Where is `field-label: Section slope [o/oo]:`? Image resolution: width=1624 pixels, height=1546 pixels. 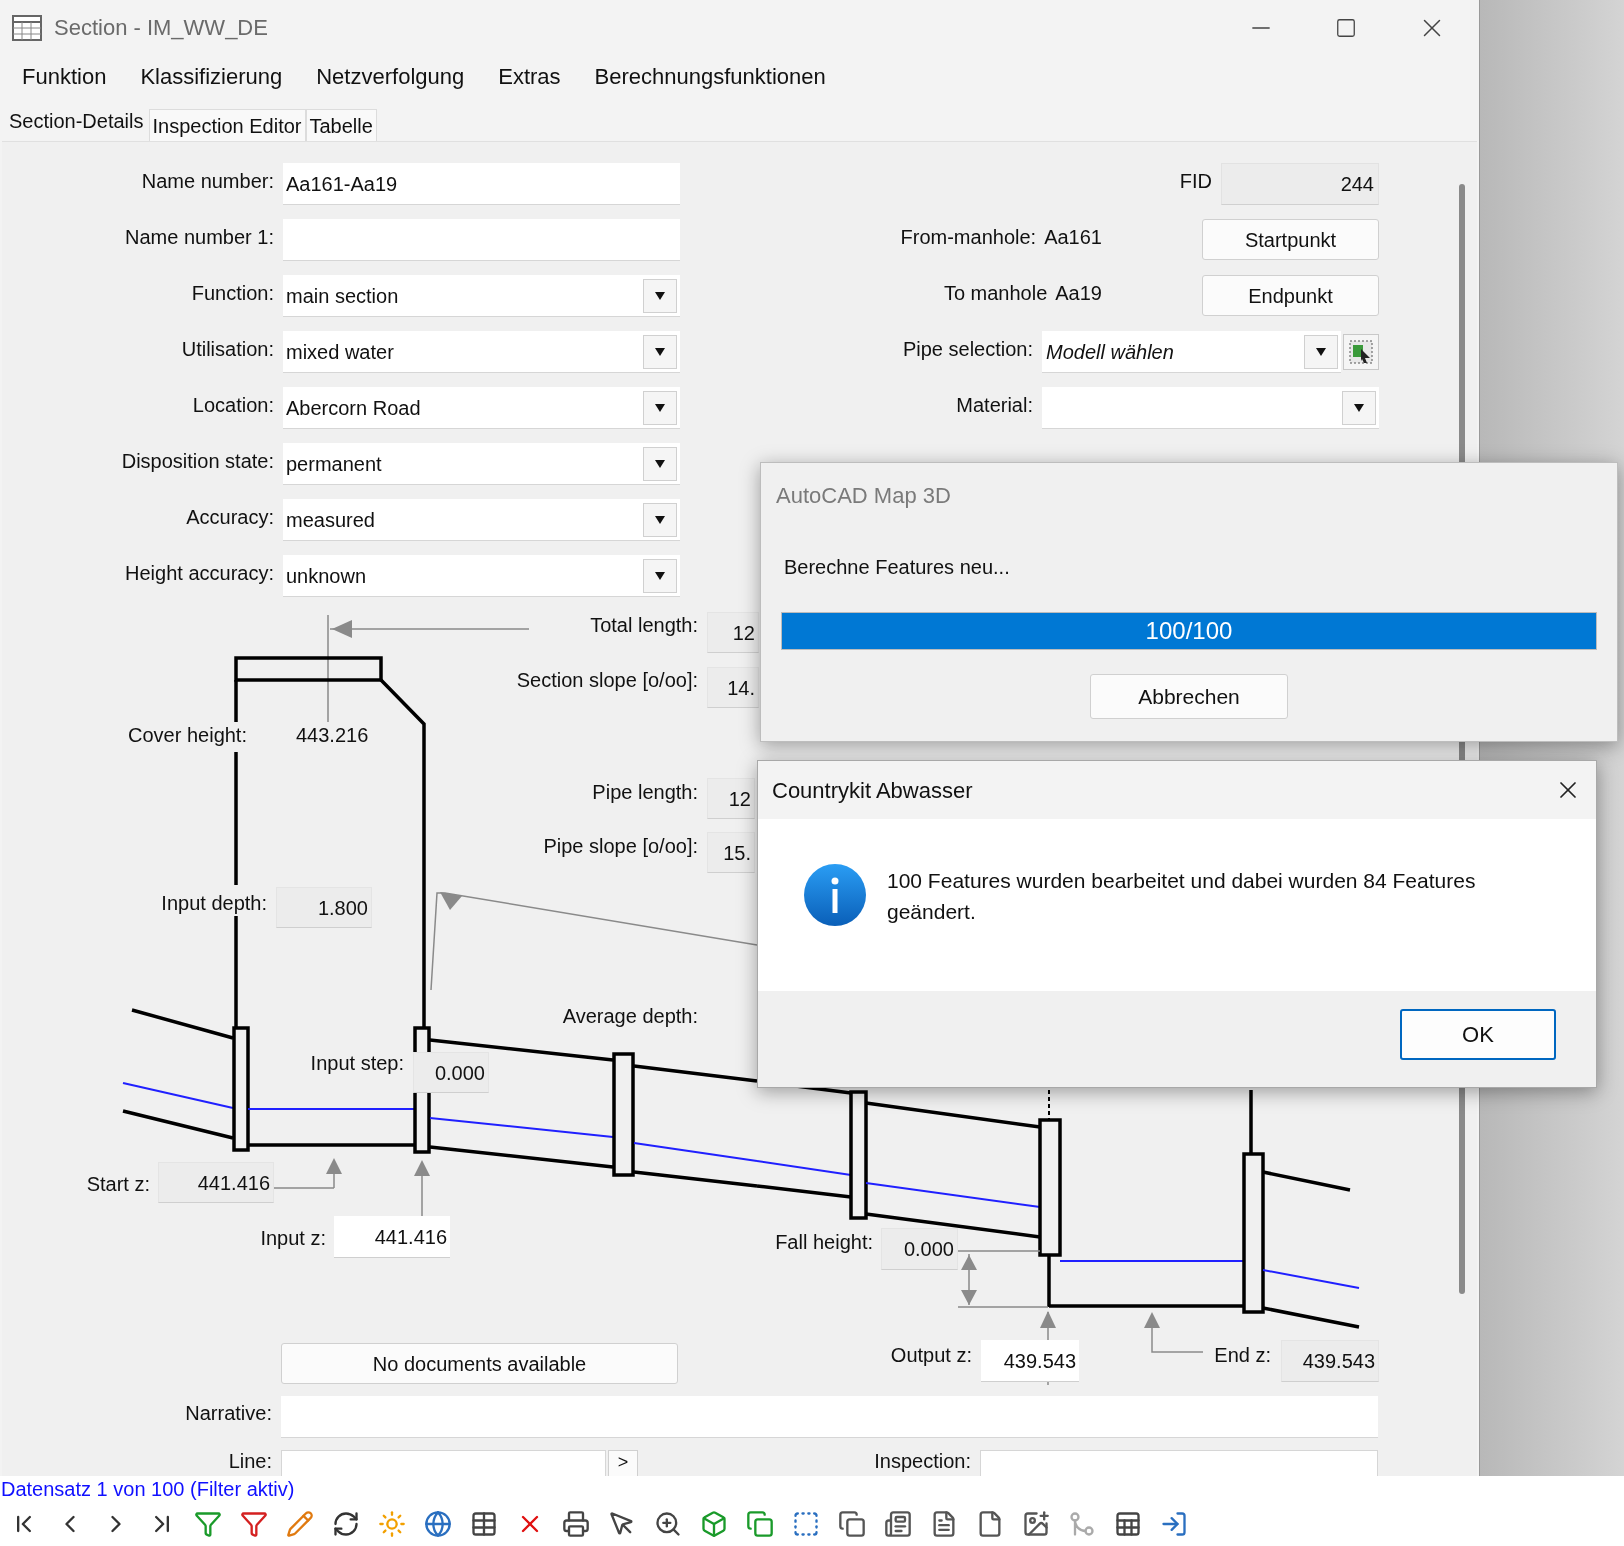 field-label: Section slope [o/oo]: is located at coordinates (607, 680).